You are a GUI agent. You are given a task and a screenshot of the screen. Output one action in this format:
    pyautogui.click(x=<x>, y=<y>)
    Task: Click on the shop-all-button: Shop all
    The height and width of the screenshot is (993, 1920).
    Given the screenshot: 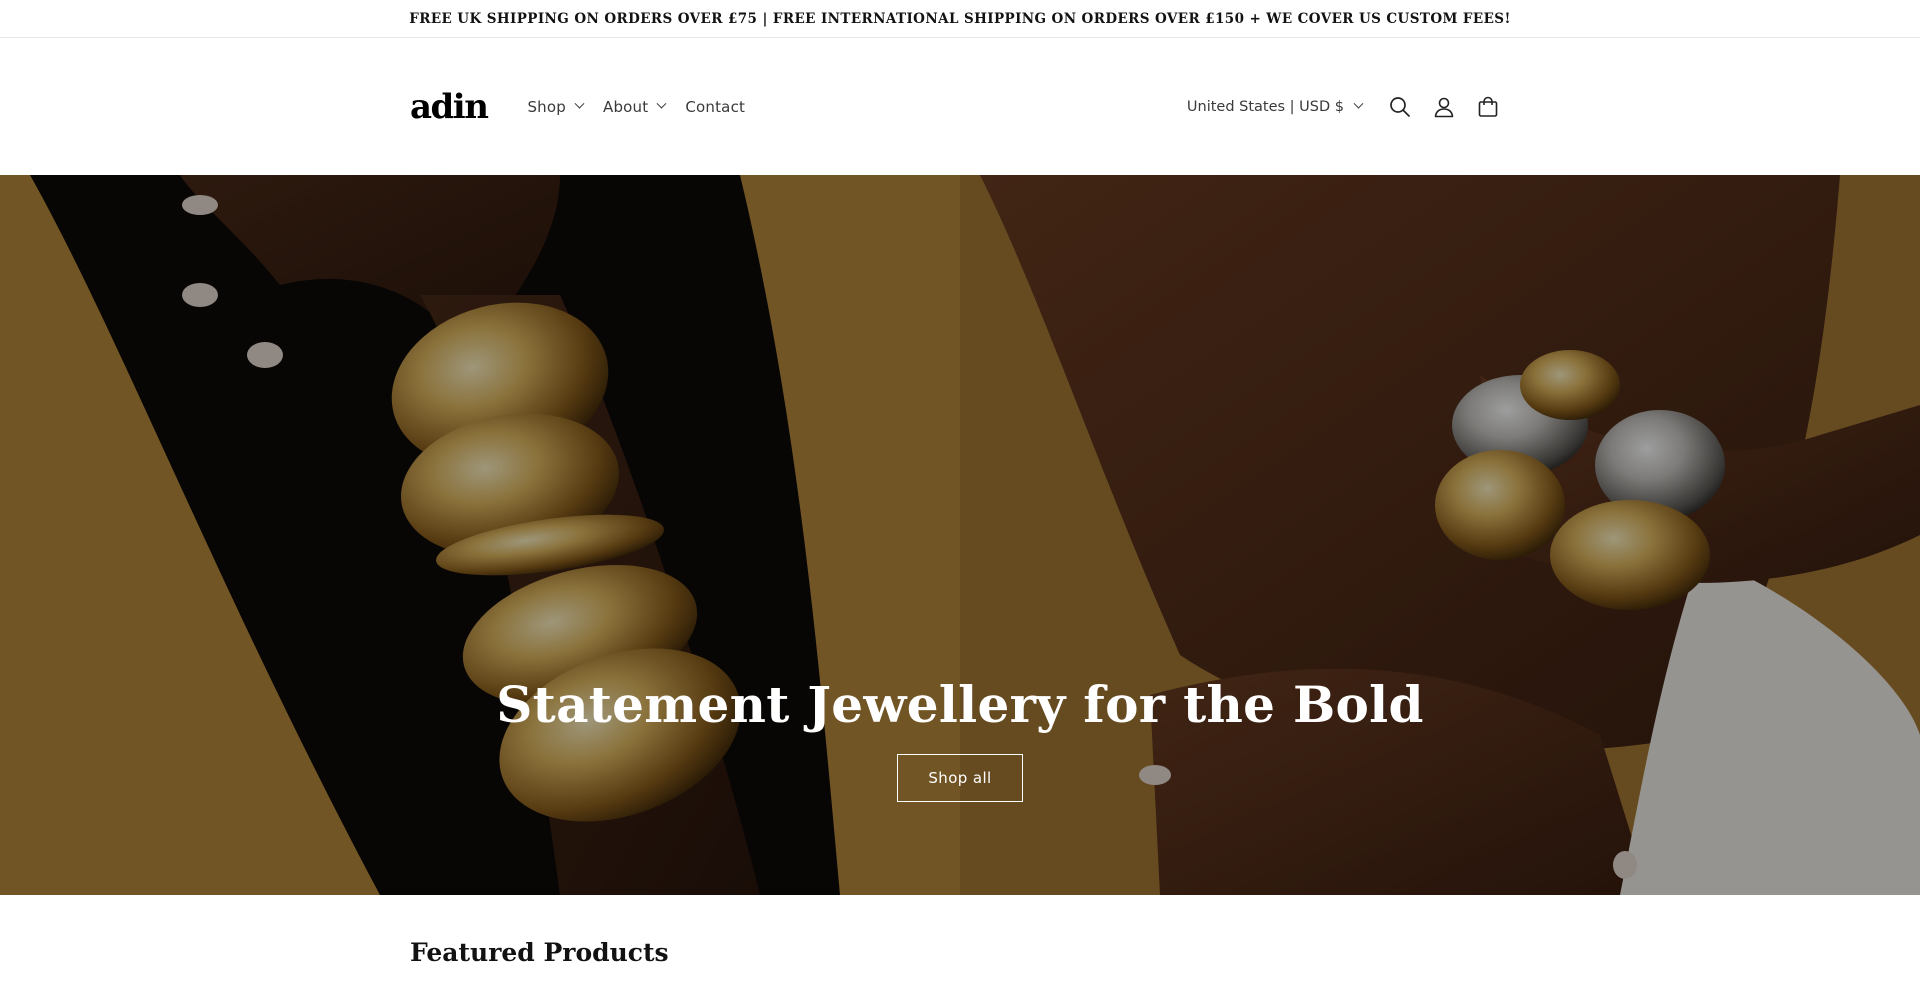 What is the action you would take?
    pyautogui.click(x=960, y=778)
    